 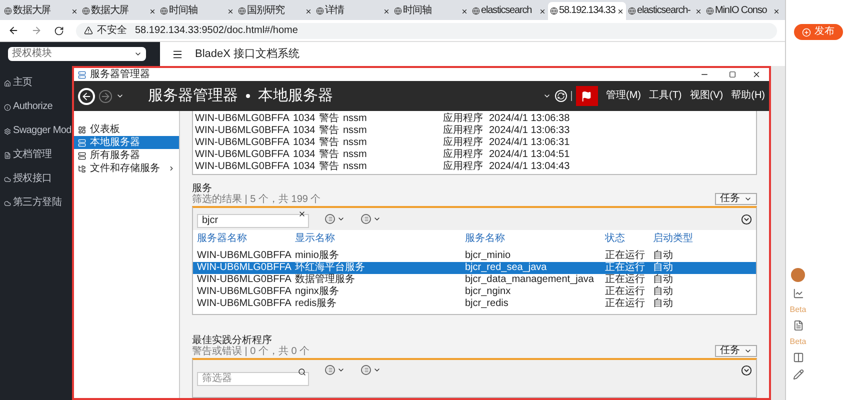 What do you see at coordinates (623, 96) in the screenshot?
I see `menu-item: 管理(M)` at bounding box center [623, 96].